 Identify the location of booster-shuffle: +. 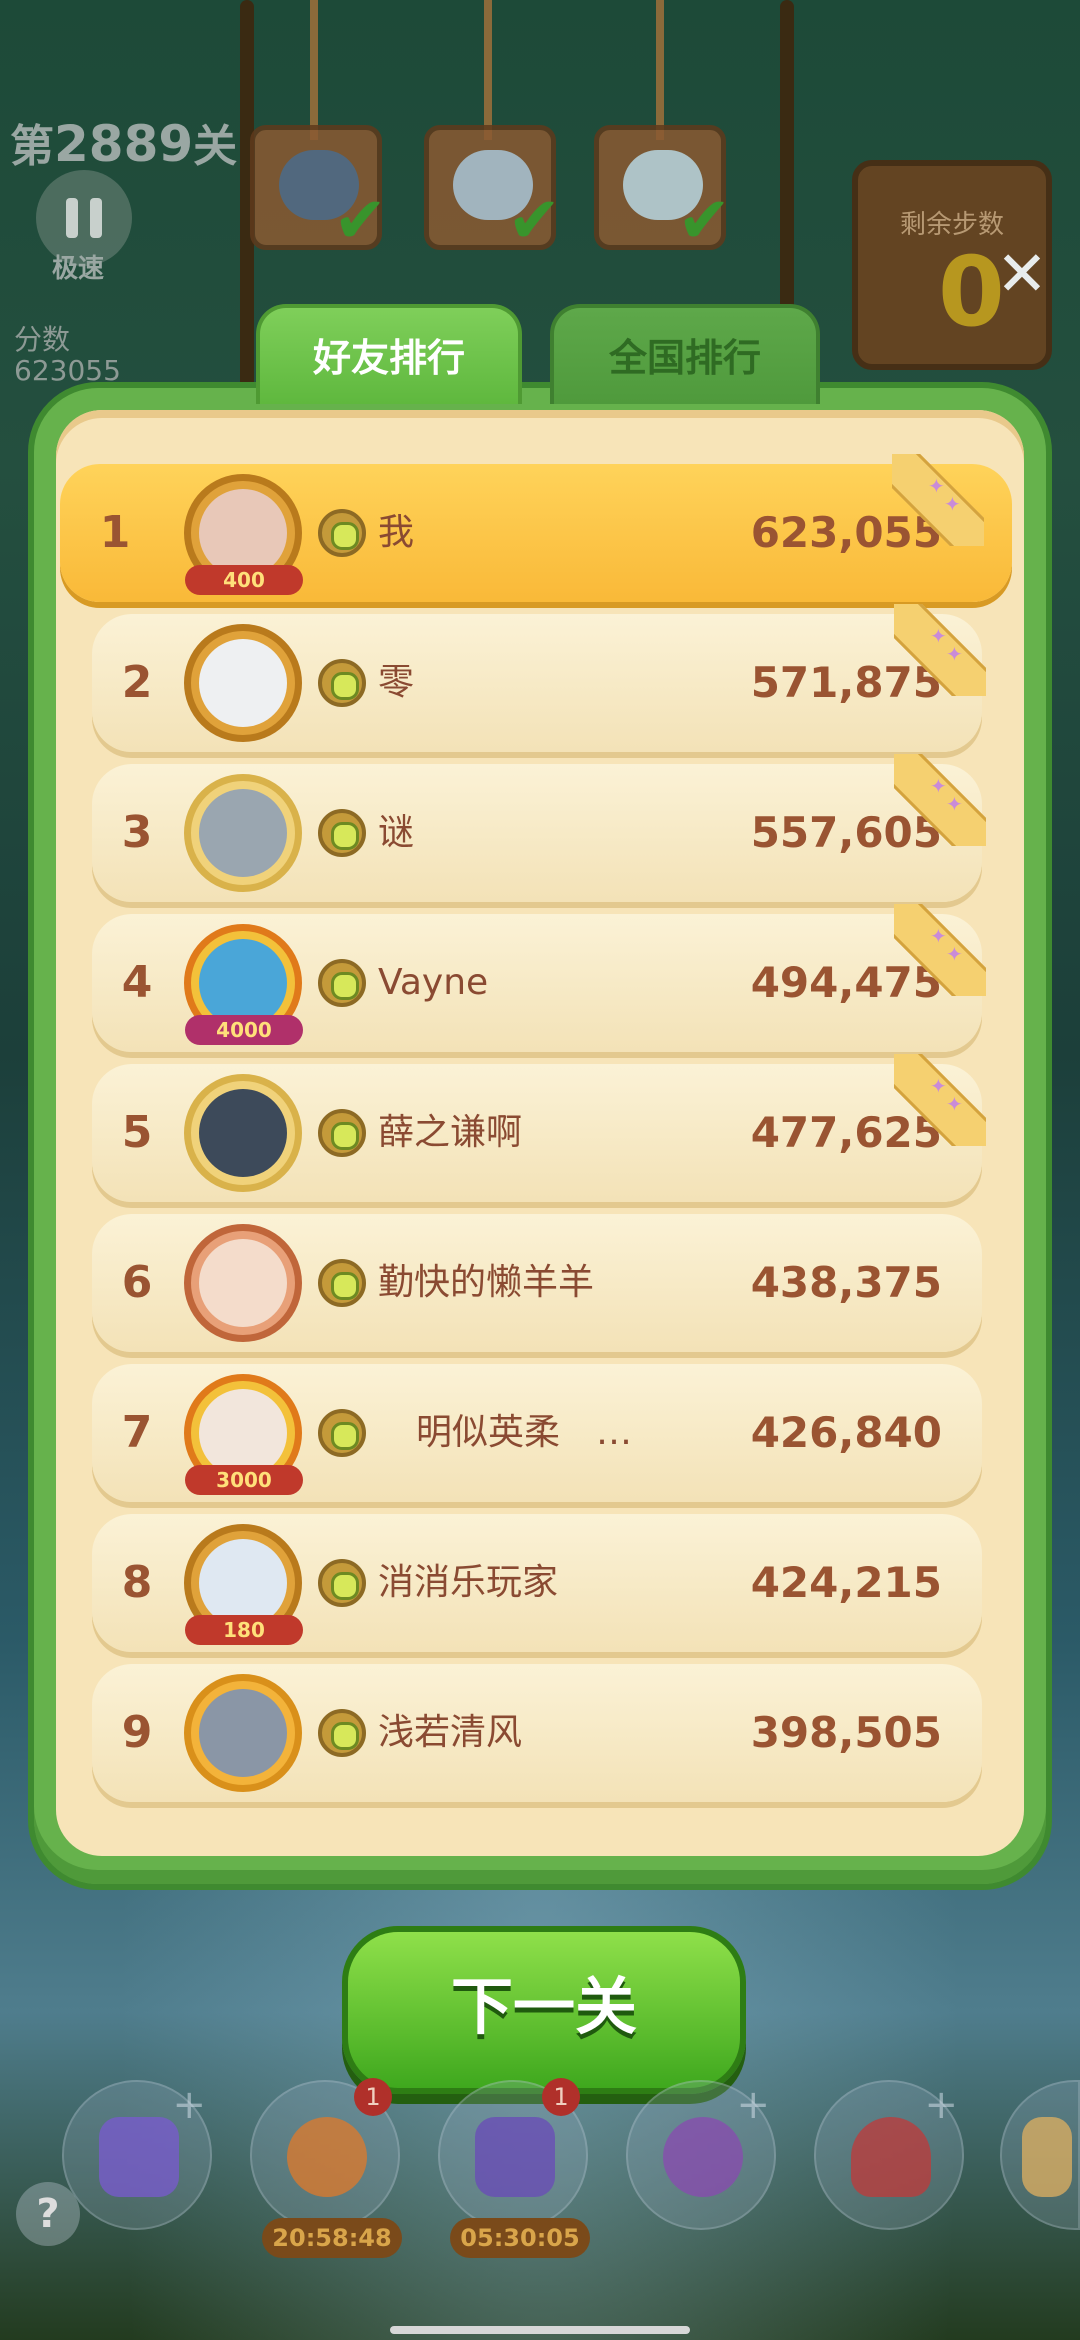
(137, 2155).